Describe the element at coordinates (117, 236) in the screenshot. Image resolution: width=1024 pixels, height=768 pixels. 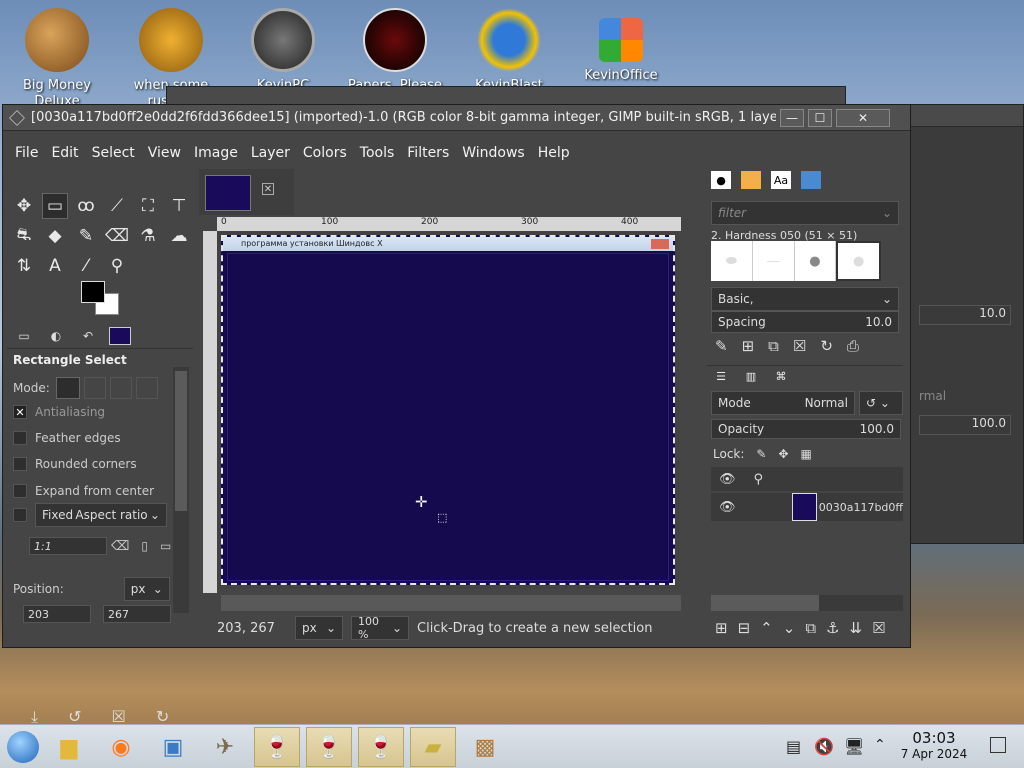
I see `eraser-tool-icon: ⌫` at that location.